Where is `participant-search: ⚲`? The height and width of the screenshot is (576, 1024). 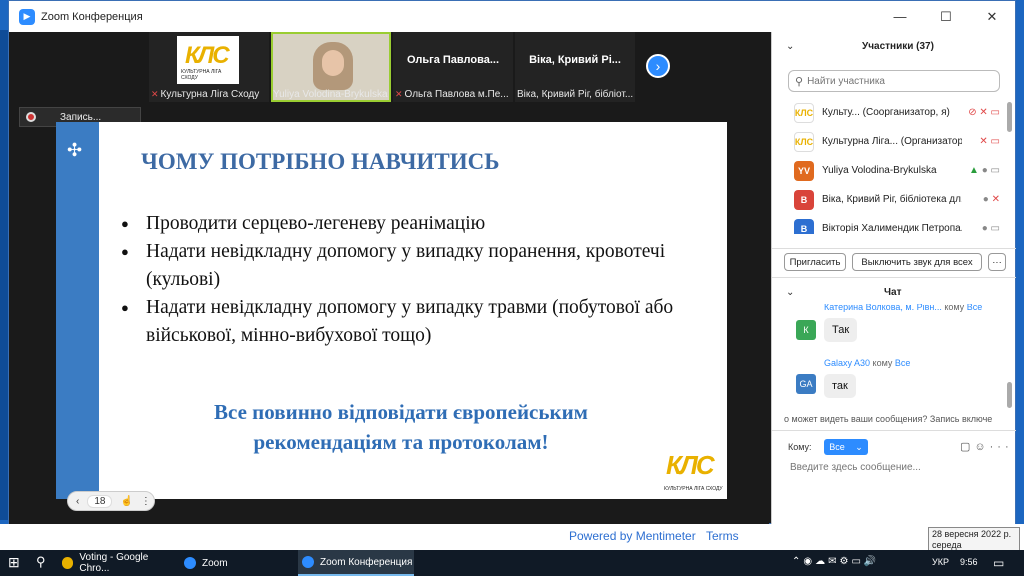
participant-search: ⚲ is located at coordinates (894, 81).